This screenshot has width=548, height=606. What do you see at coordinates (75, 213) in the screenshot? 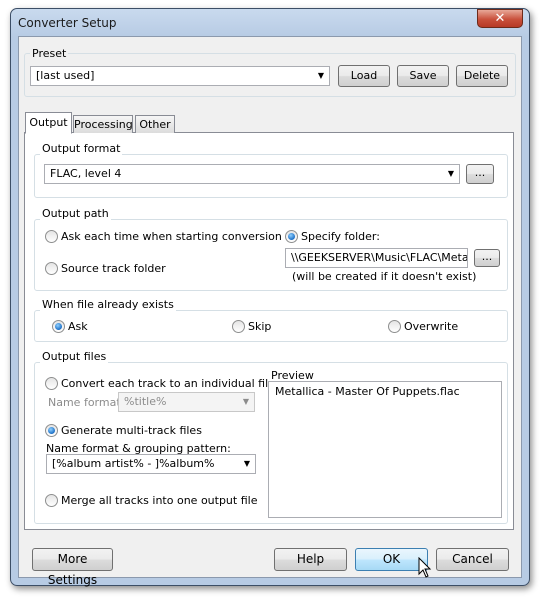
I see `output-path-label: Output path` at bounding box center [75, 213].